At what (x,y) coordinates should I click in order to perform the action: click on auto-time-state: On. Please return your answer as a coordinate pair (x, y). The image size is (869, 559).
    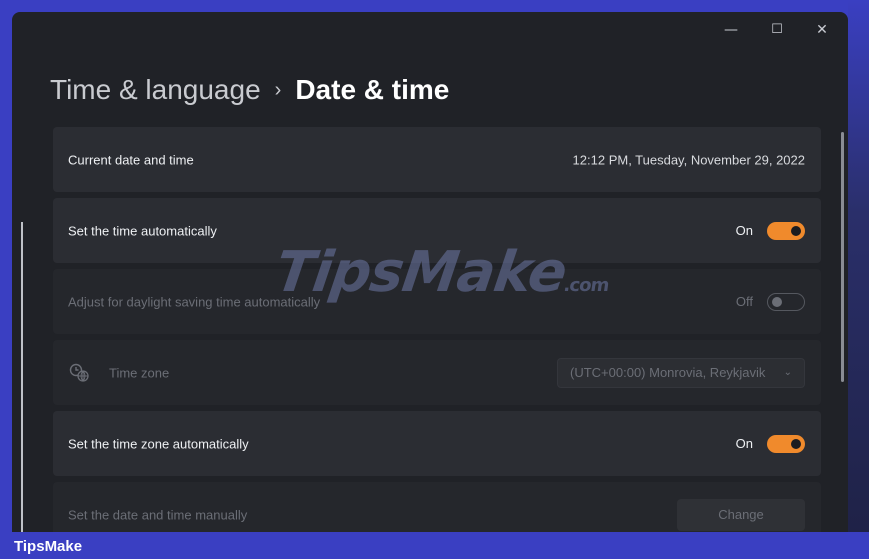
    Looking at the image, I should click on (744, 230).